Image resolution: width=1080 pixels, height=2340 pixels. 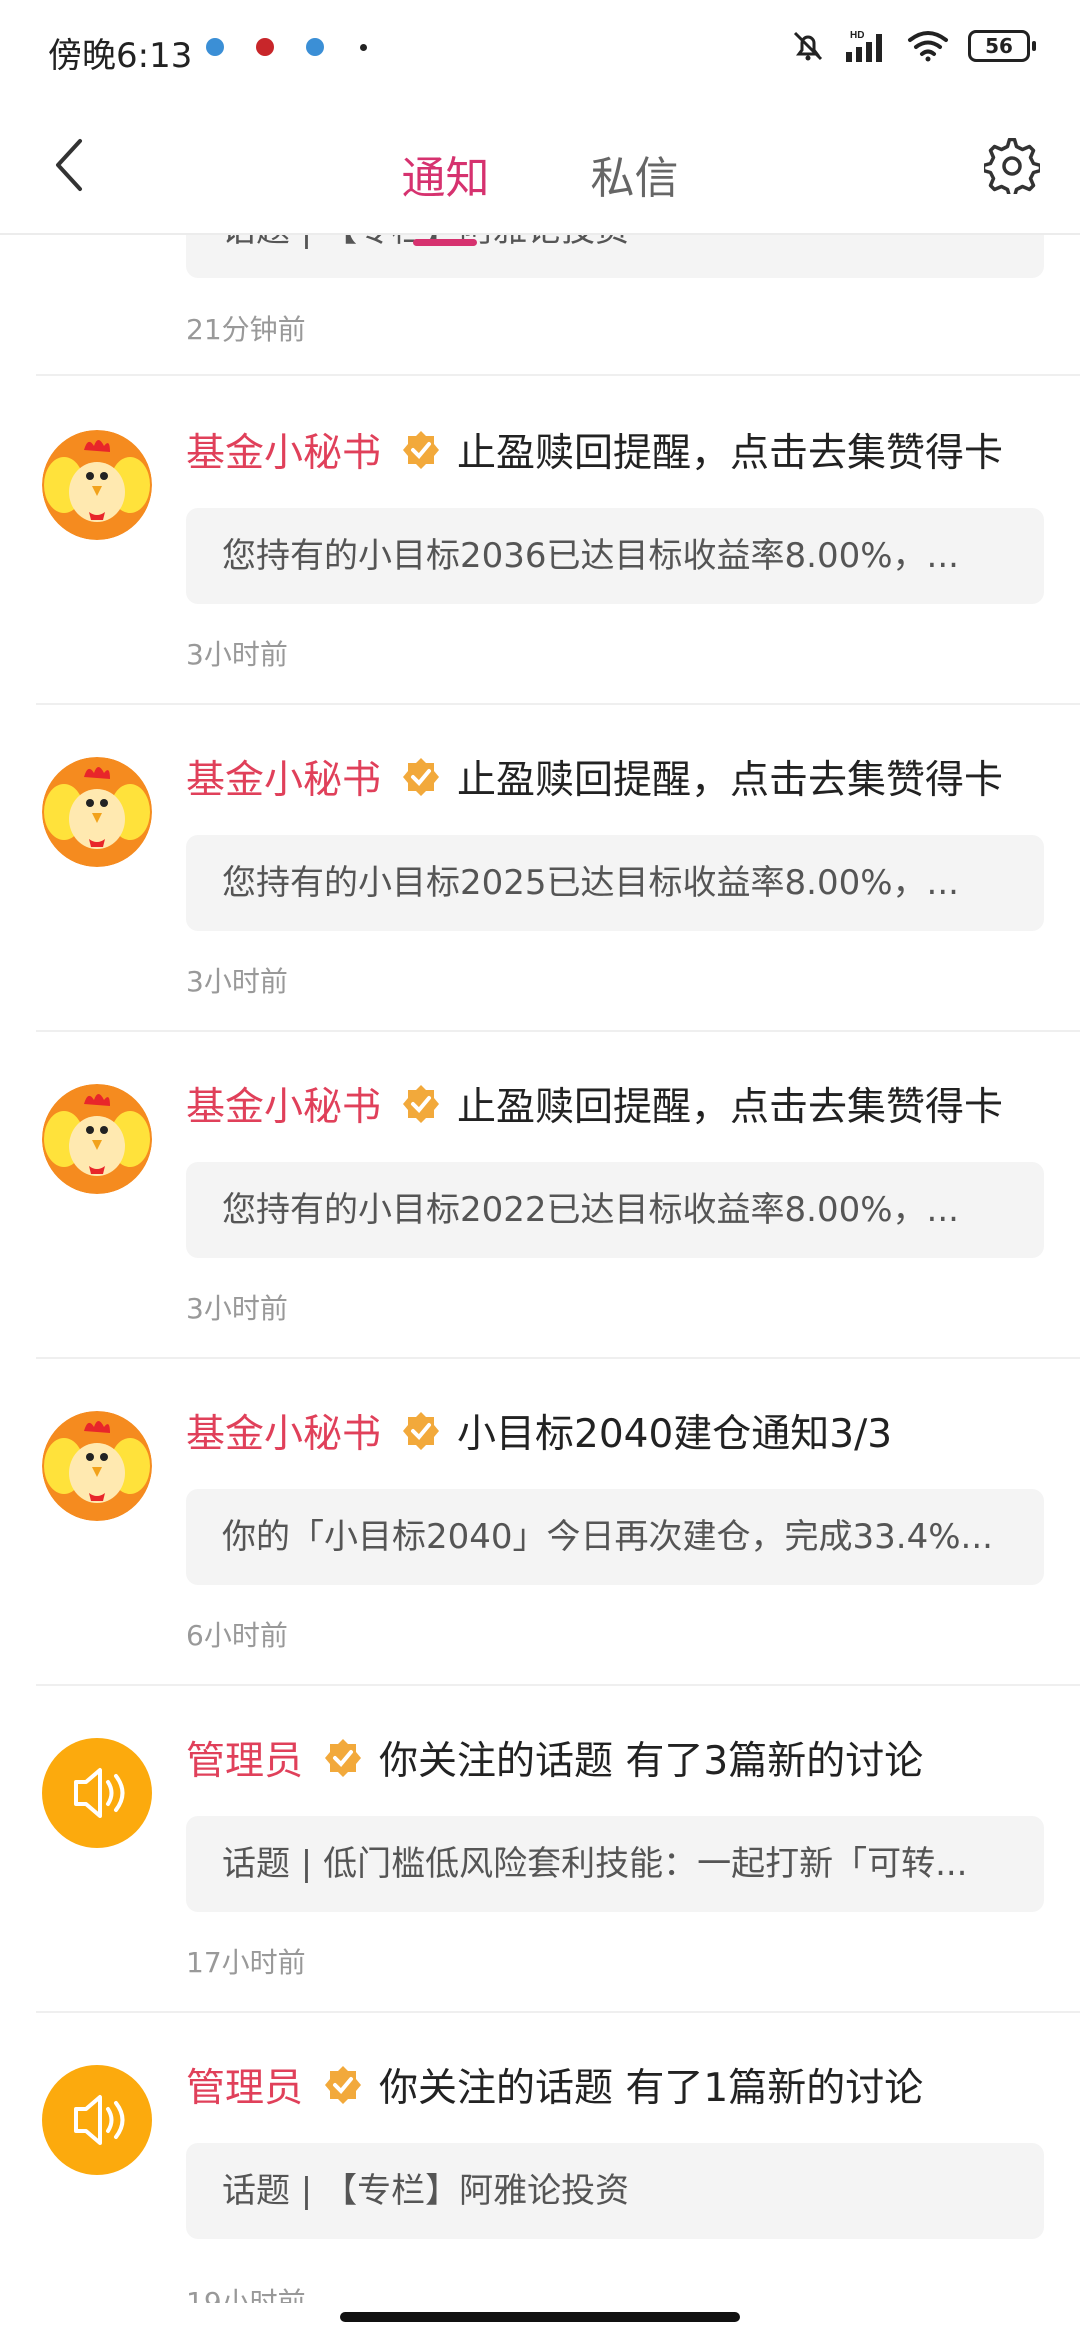 What do you see at coordinates (864, 46) in the screenshot?
I see `cellular-signal-icon: HD` at bounding box center [864, 46].